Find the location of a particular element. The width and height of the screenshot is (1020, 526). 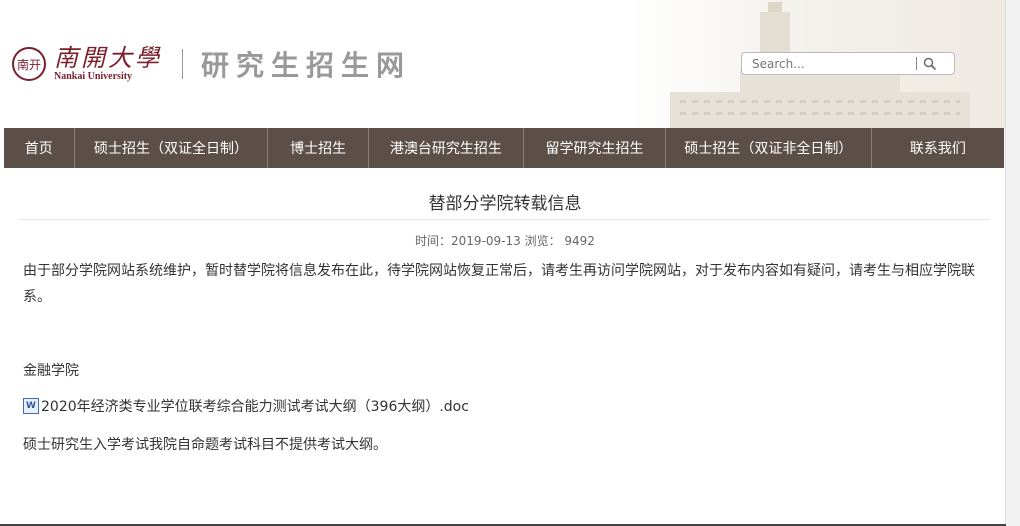

nav-item-doctoral: 博士招生 is located at coordinates (317, 148).